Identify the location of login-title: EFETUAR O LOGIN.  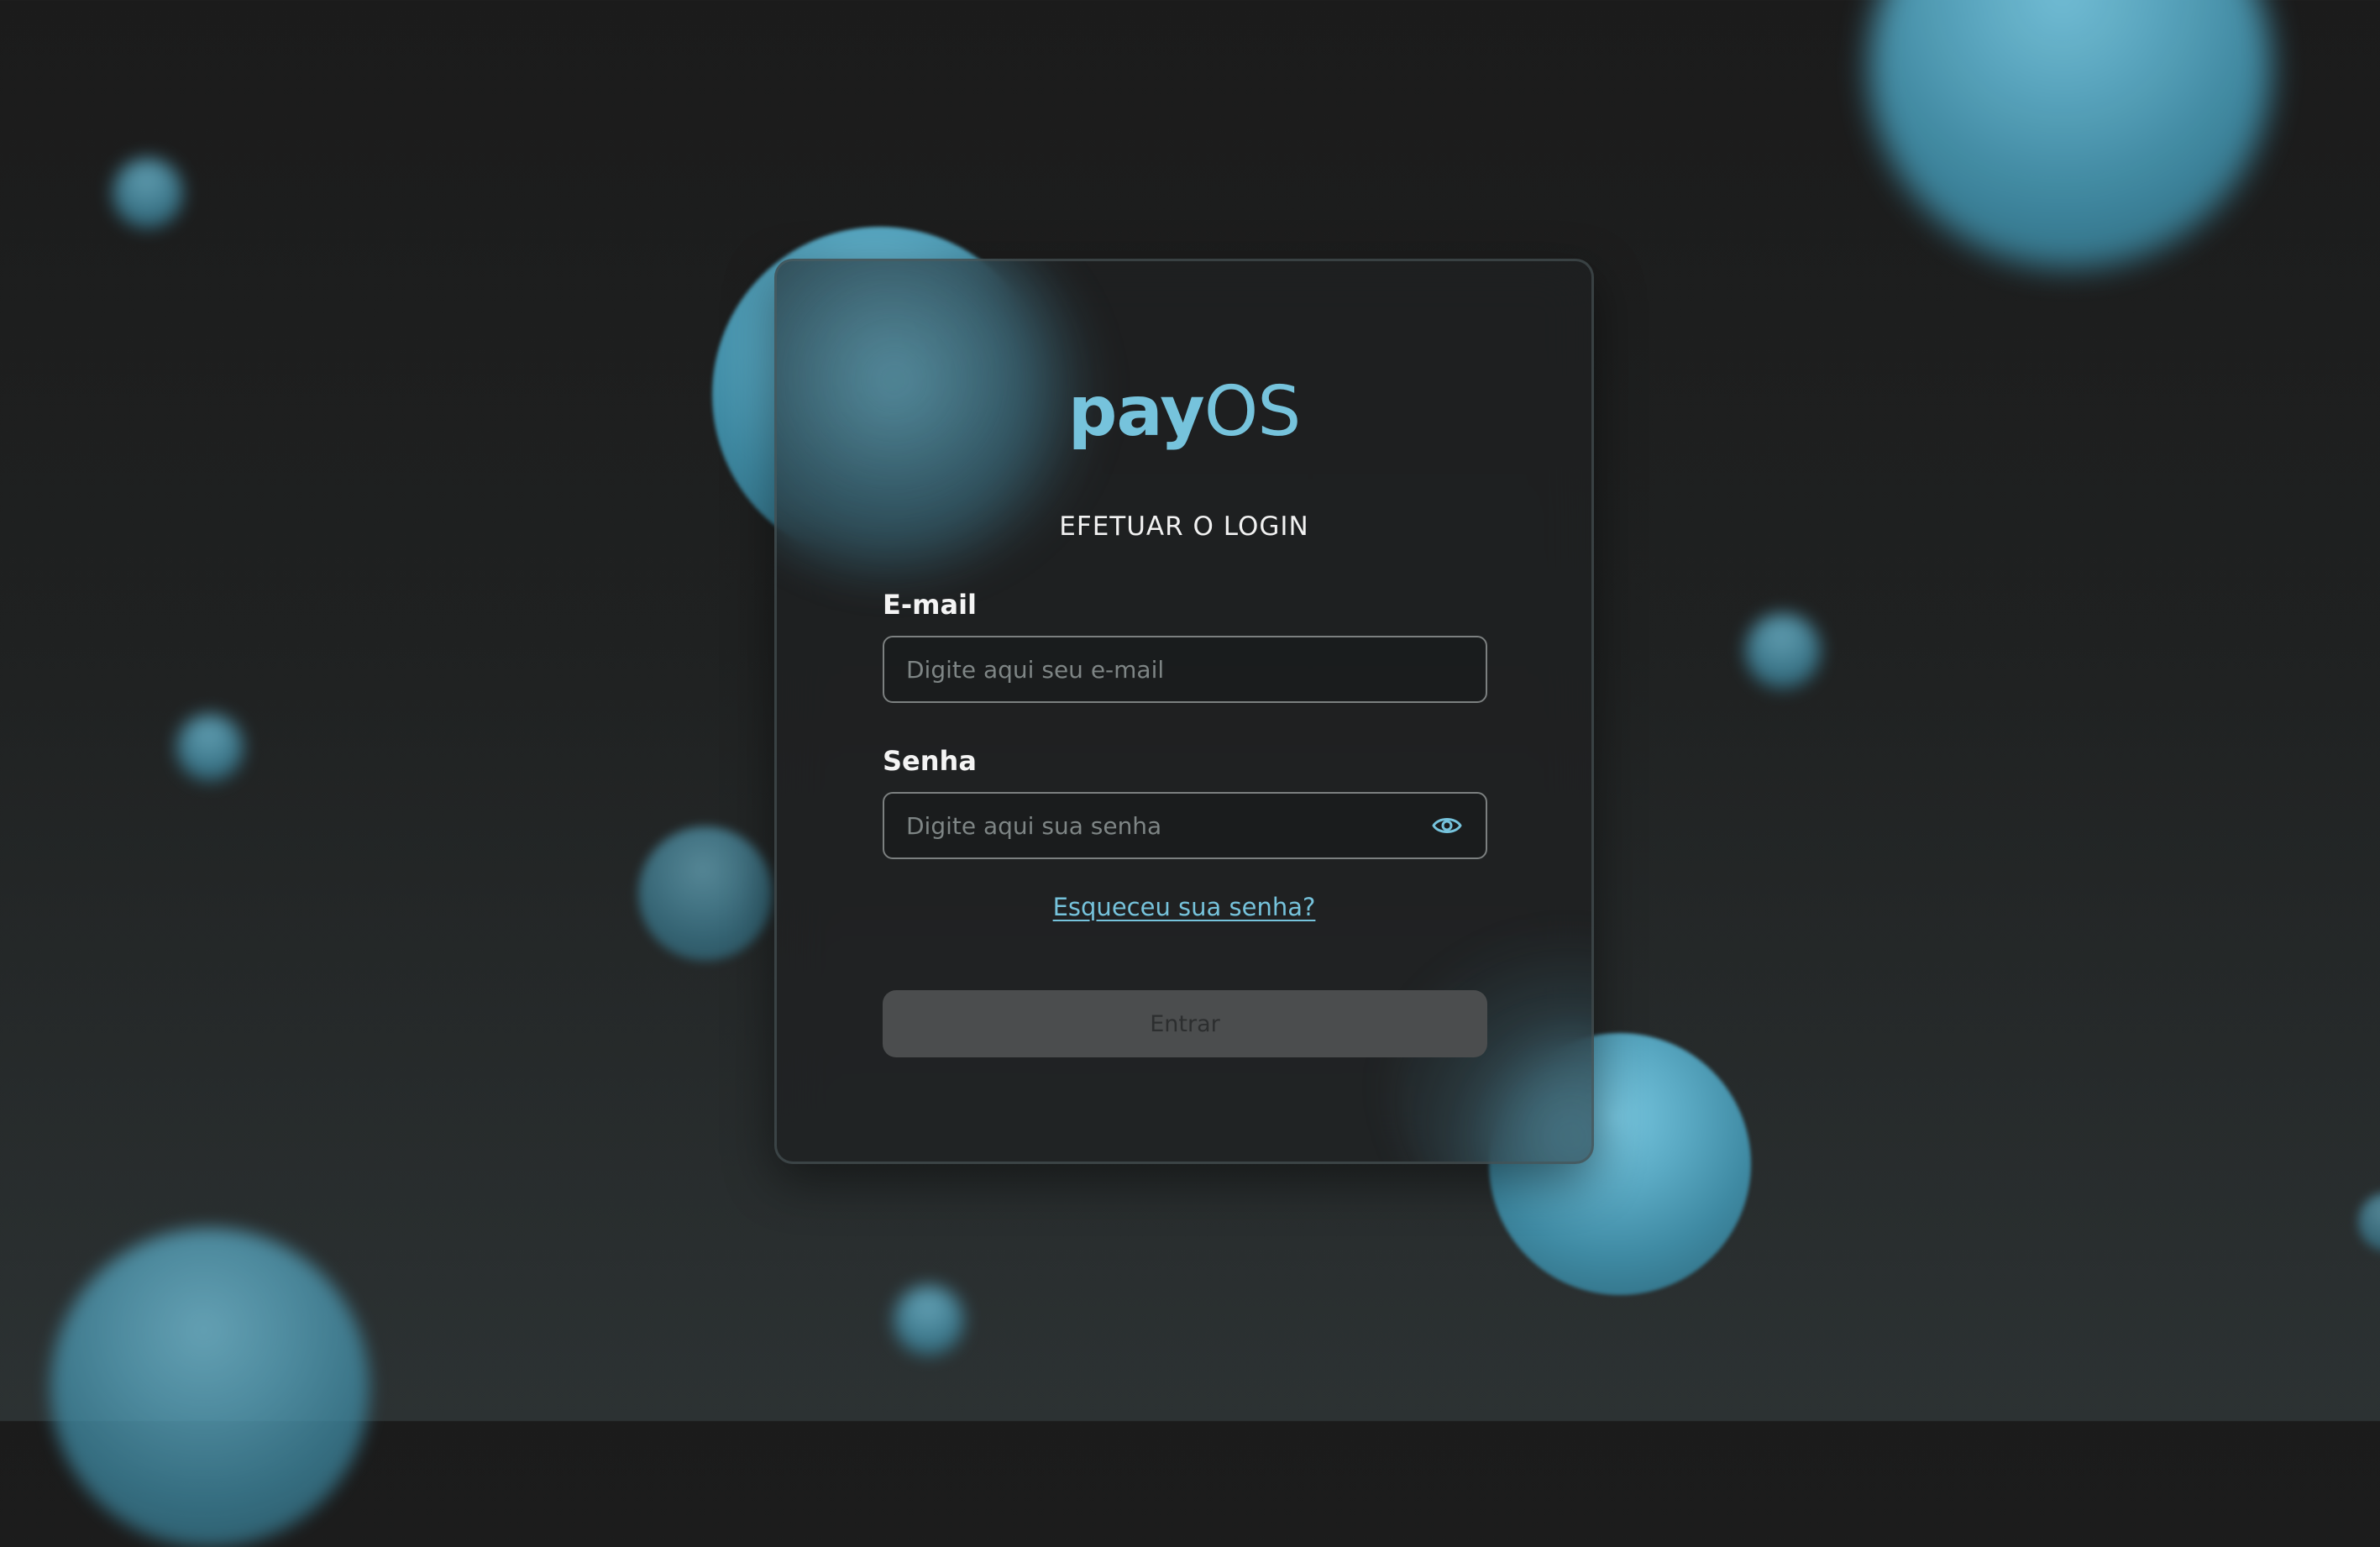
(1184, 527).